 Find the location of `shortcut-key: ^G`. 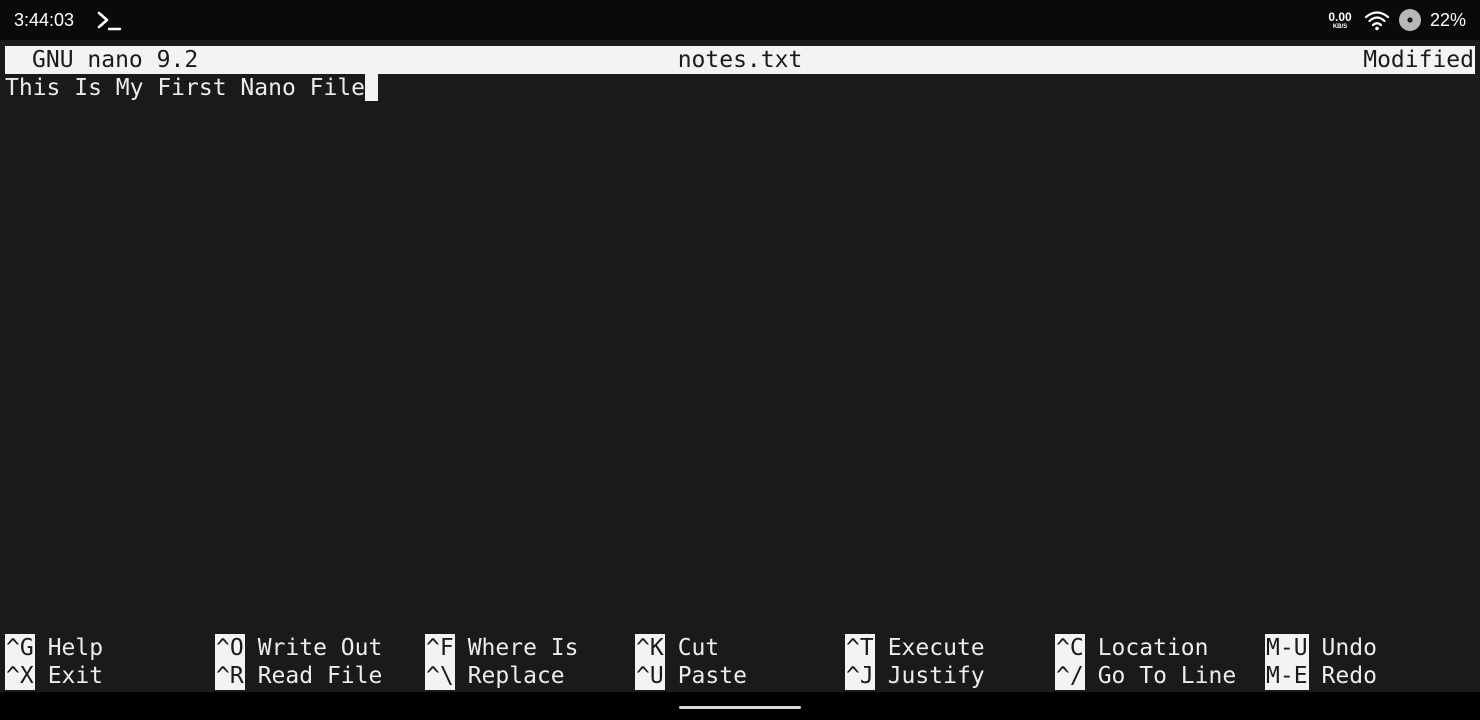

shortcut-key: ^G is located at coordinates (20, 648).